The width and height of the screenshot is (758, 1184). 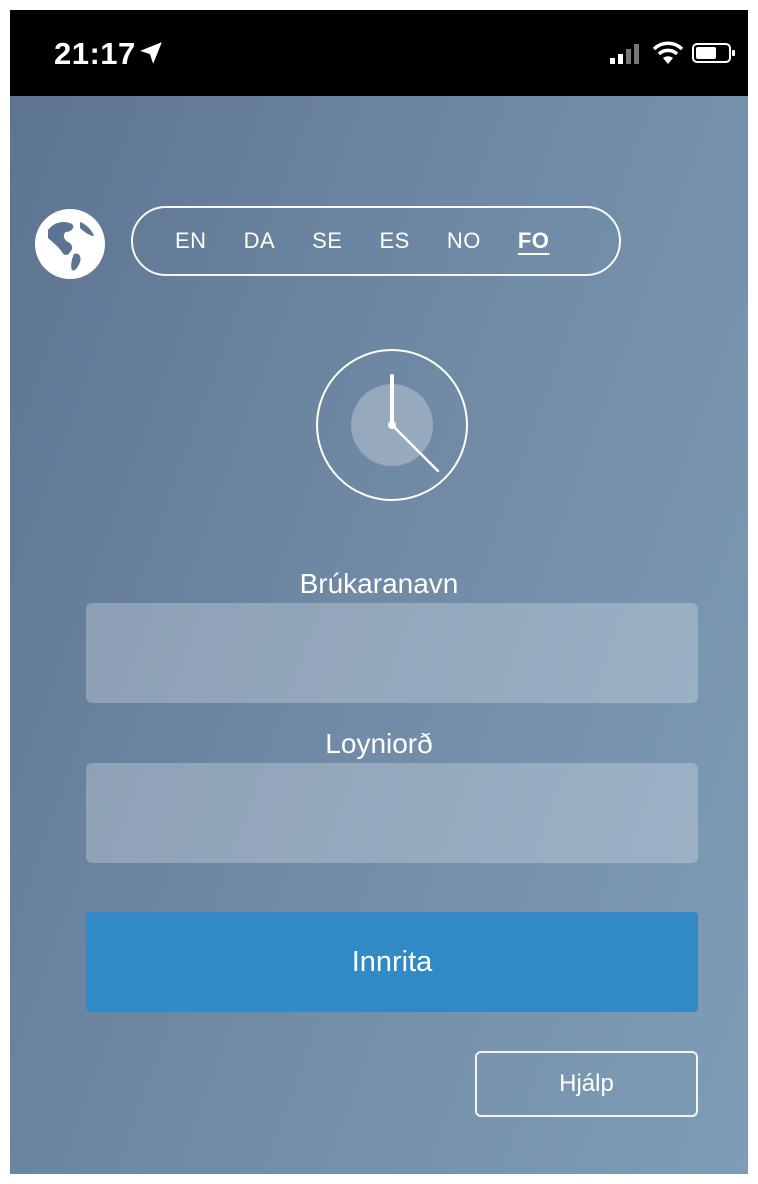 What do you see at coordinates (713, 53) in the screenshot?
I see `battery-icon` at bounding box center [713, 53].